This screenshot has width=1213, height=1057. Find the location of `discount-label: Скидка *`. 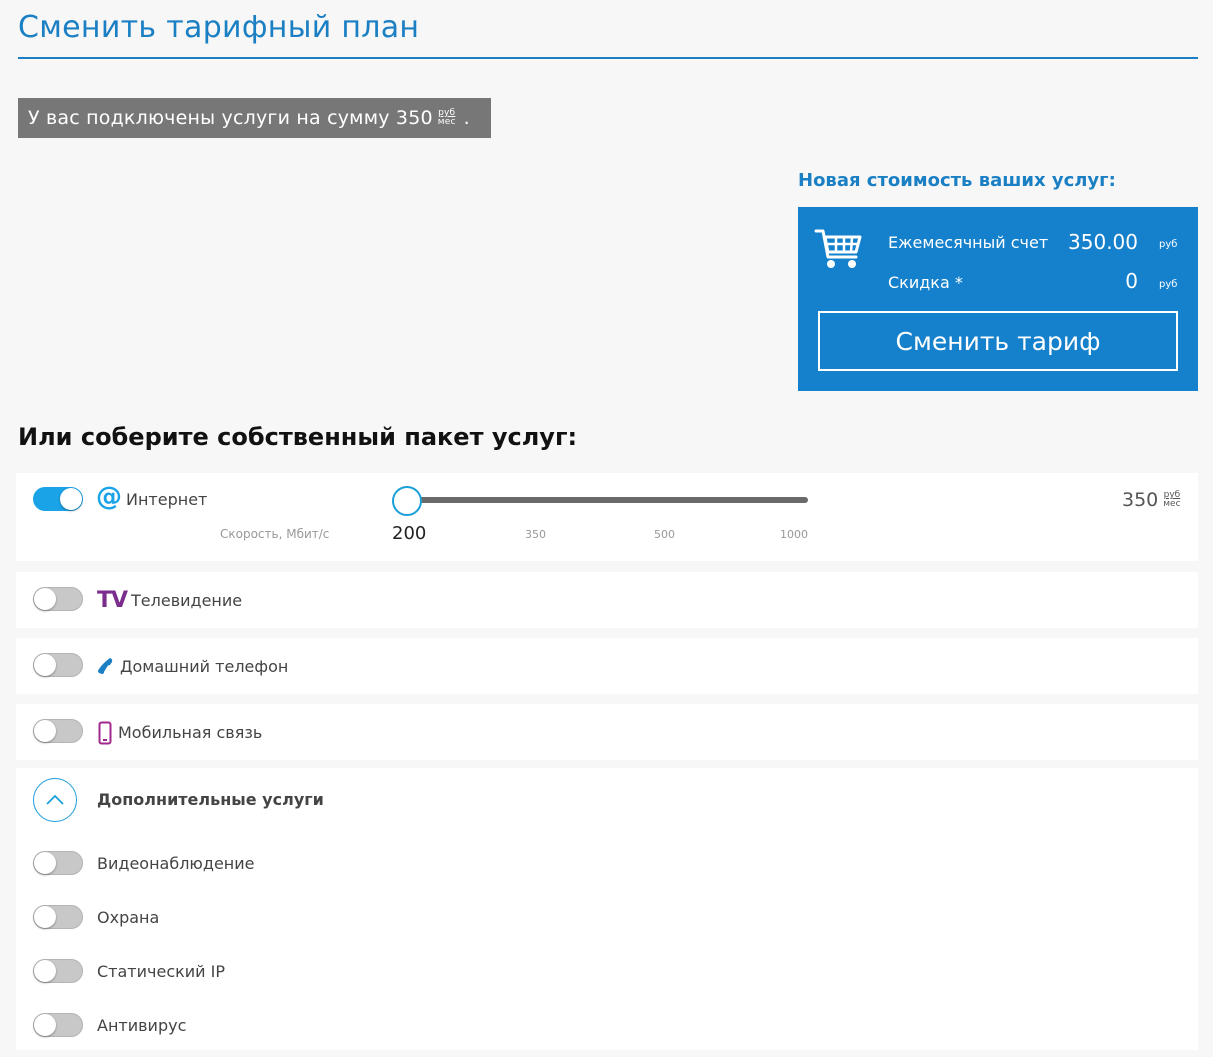

discount-label: Скидка * is located at coordinates (925, 282).